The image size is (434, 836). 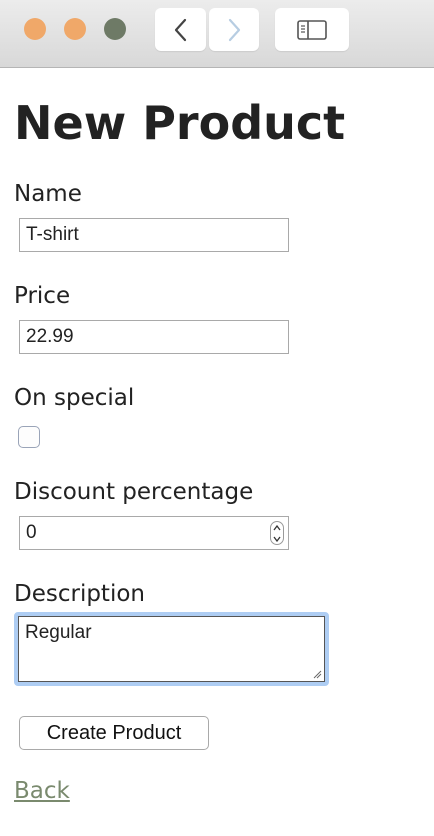 I want to click on on-special-checkbox, so click(x=29, y=437).